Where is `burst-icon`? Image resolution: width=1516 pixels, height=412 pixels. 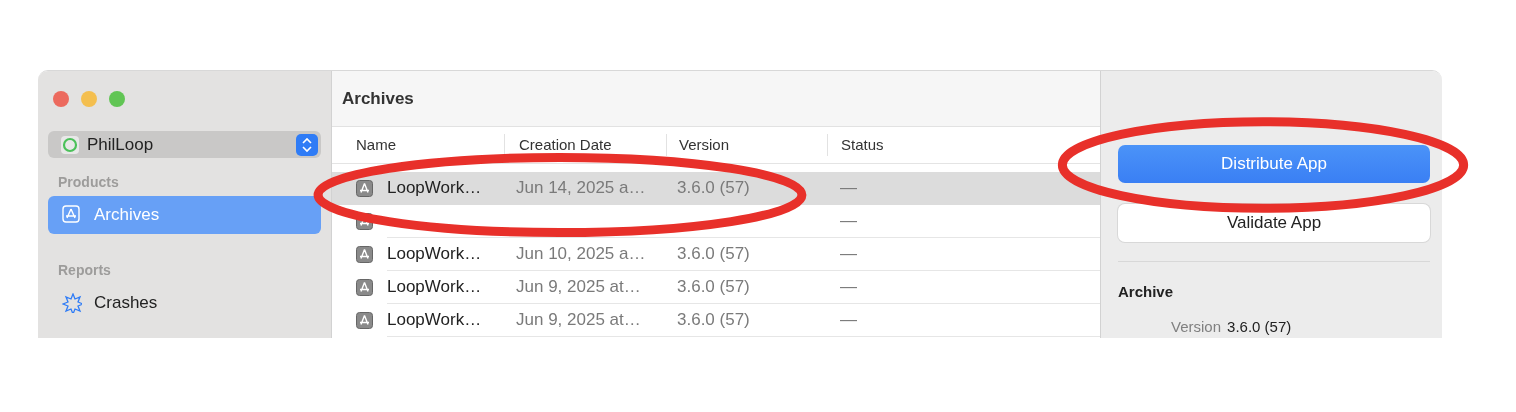
burst-icon is located at coordinates (72, 303).